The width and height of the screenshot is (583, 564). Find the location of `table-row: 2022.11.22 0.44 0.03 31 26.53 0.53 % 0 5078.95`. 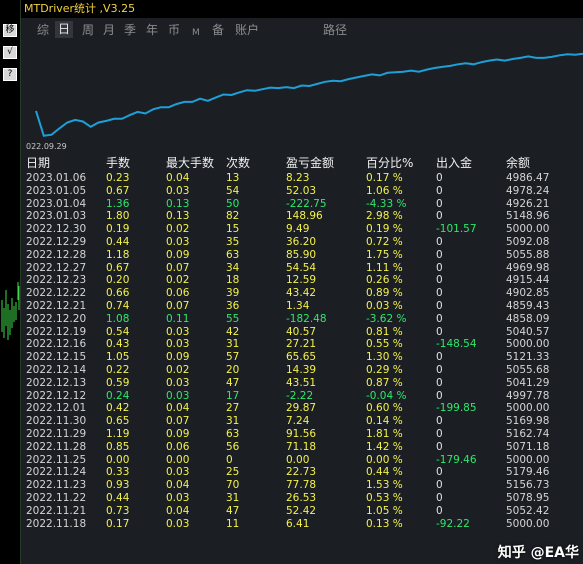

table-row: 2022.11.22 0.44 0.03 31 26.53 0.53 % 0 5078.95 is located at coordinates (302, 498).